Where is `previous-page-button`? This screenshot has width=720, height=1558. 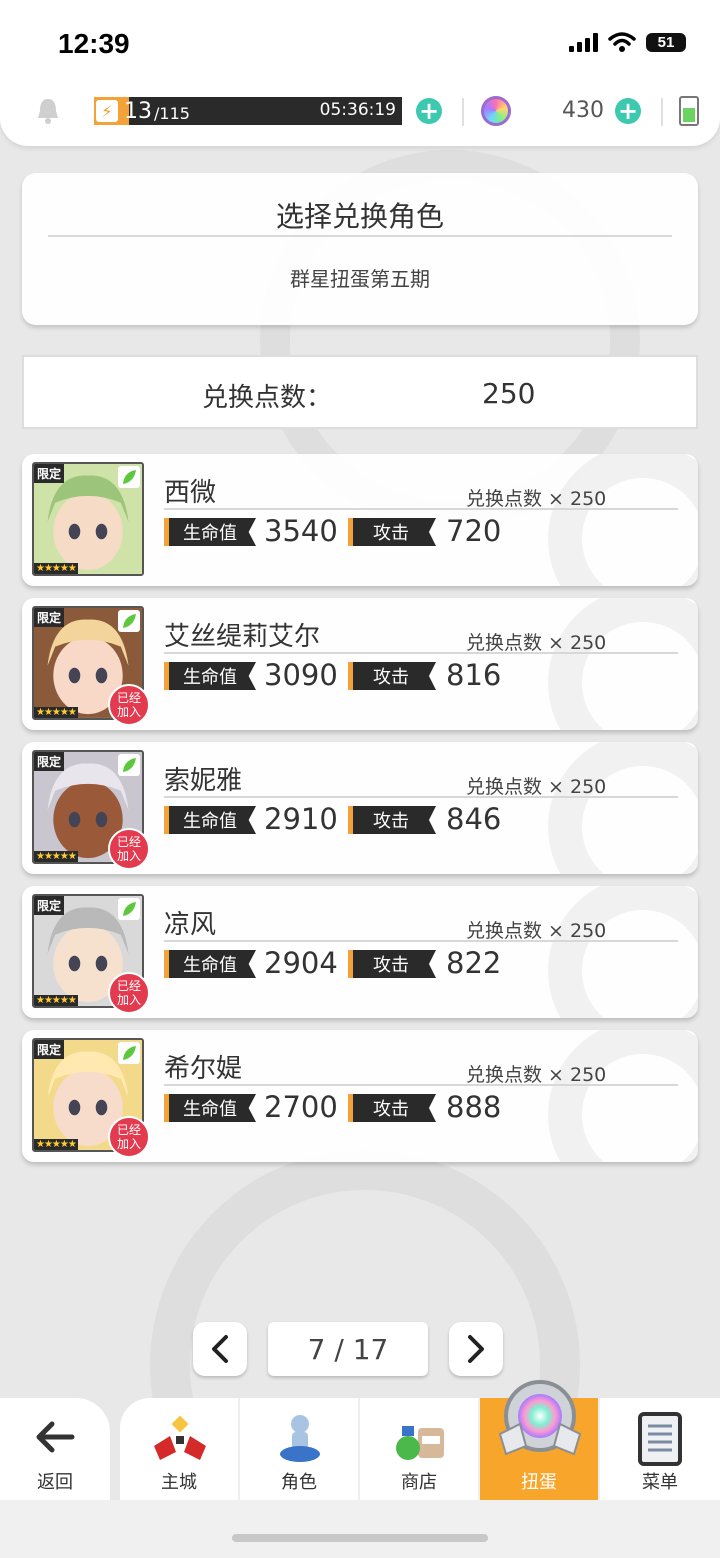
previous-page-button is located at coordinates (220, 1349).